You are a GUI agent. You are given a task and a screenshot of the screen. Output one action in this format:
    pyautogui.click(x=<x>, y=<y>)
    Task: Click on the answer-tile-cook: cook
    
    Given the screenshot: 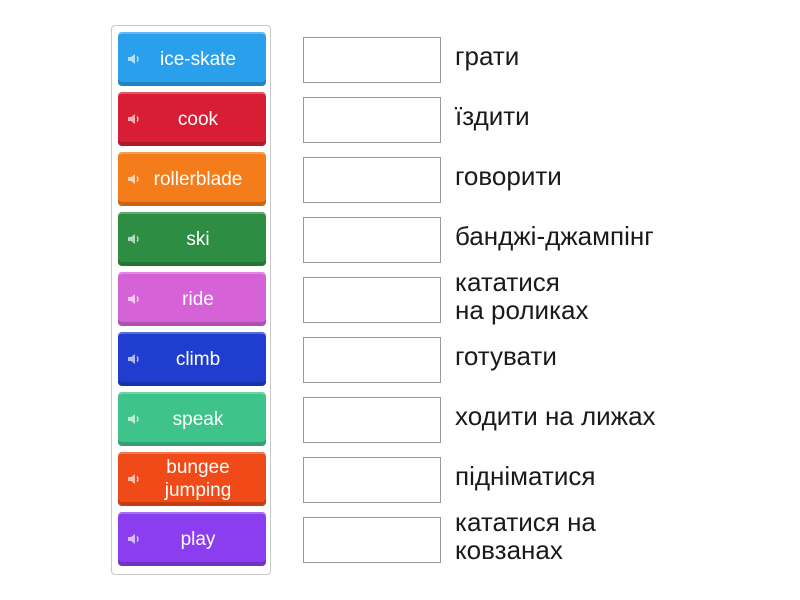 What is the action you would take?
    pyautogui.click(x=192, y=119)
    